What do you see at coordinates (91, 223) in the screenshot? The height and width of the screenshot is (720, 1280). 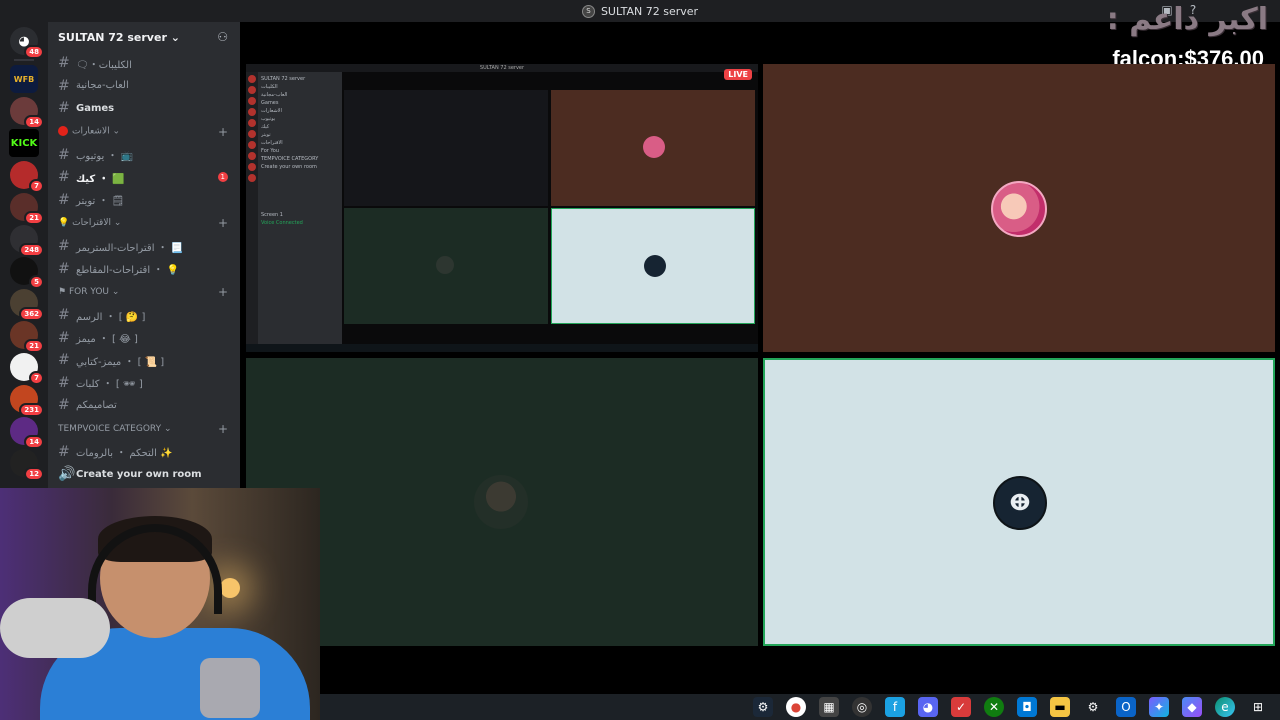 I see `category-label: الاقتراحات` at bounding box center [91, 223].